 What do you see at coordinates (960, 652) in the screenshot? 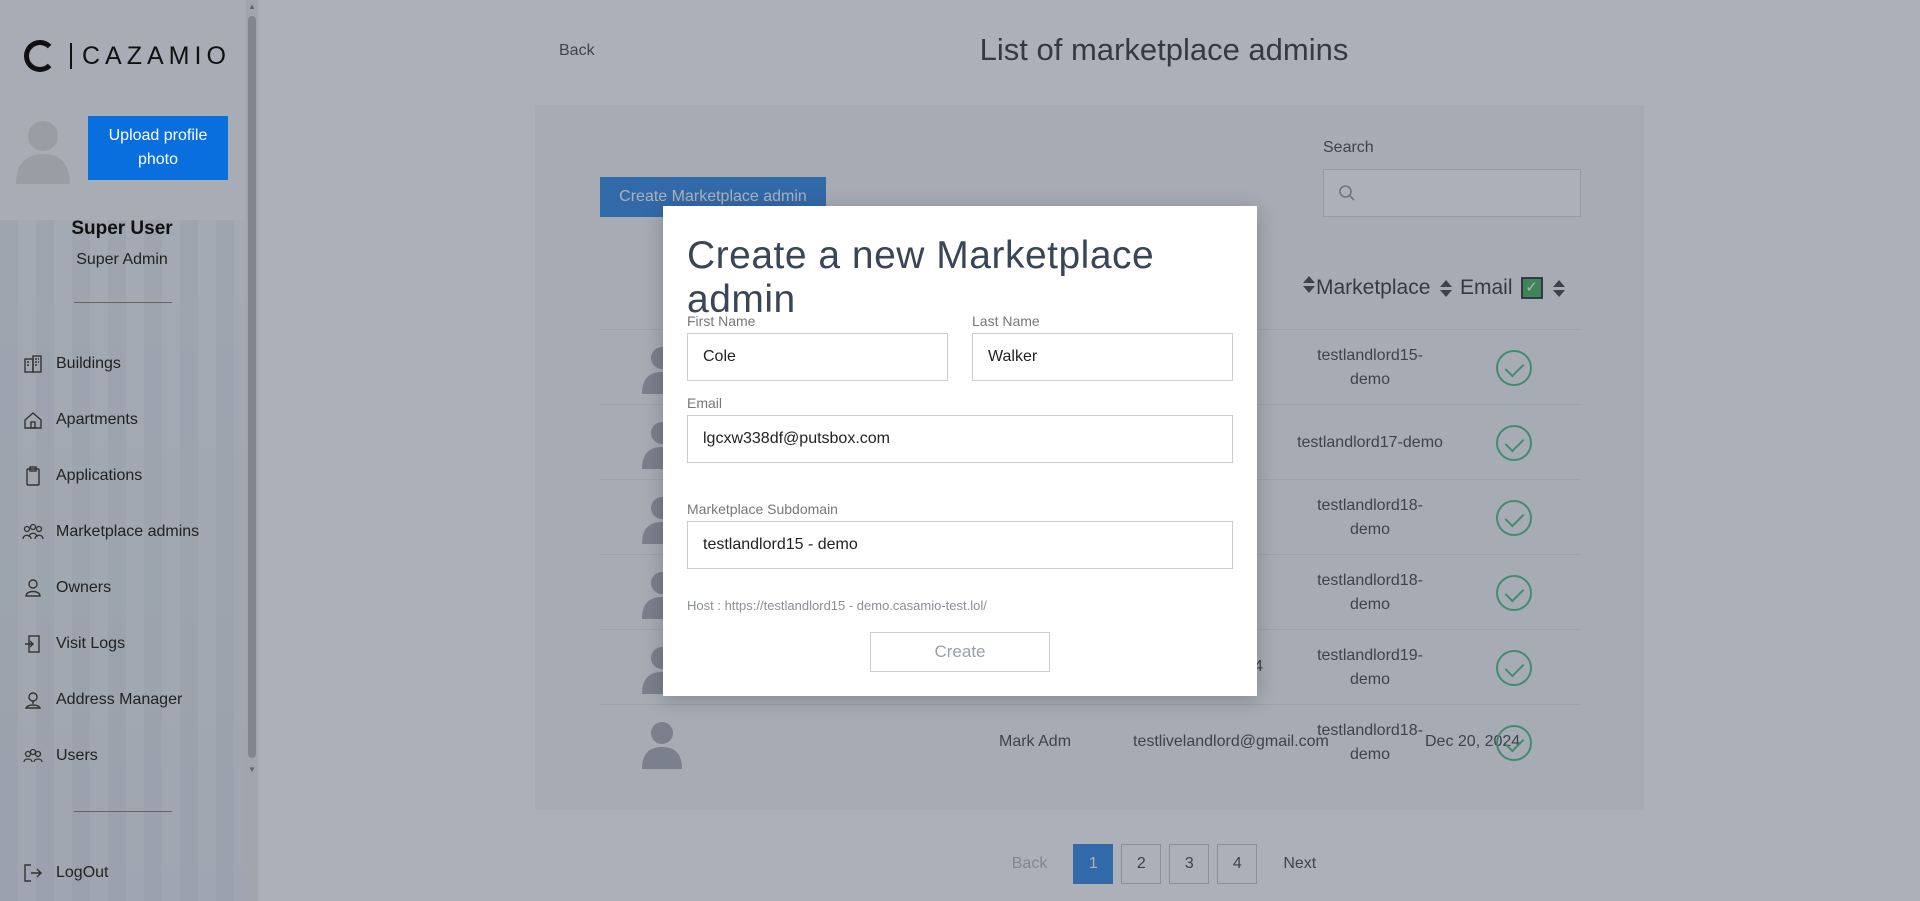
I see `create-button: Create` at bounding box center [960, 652].